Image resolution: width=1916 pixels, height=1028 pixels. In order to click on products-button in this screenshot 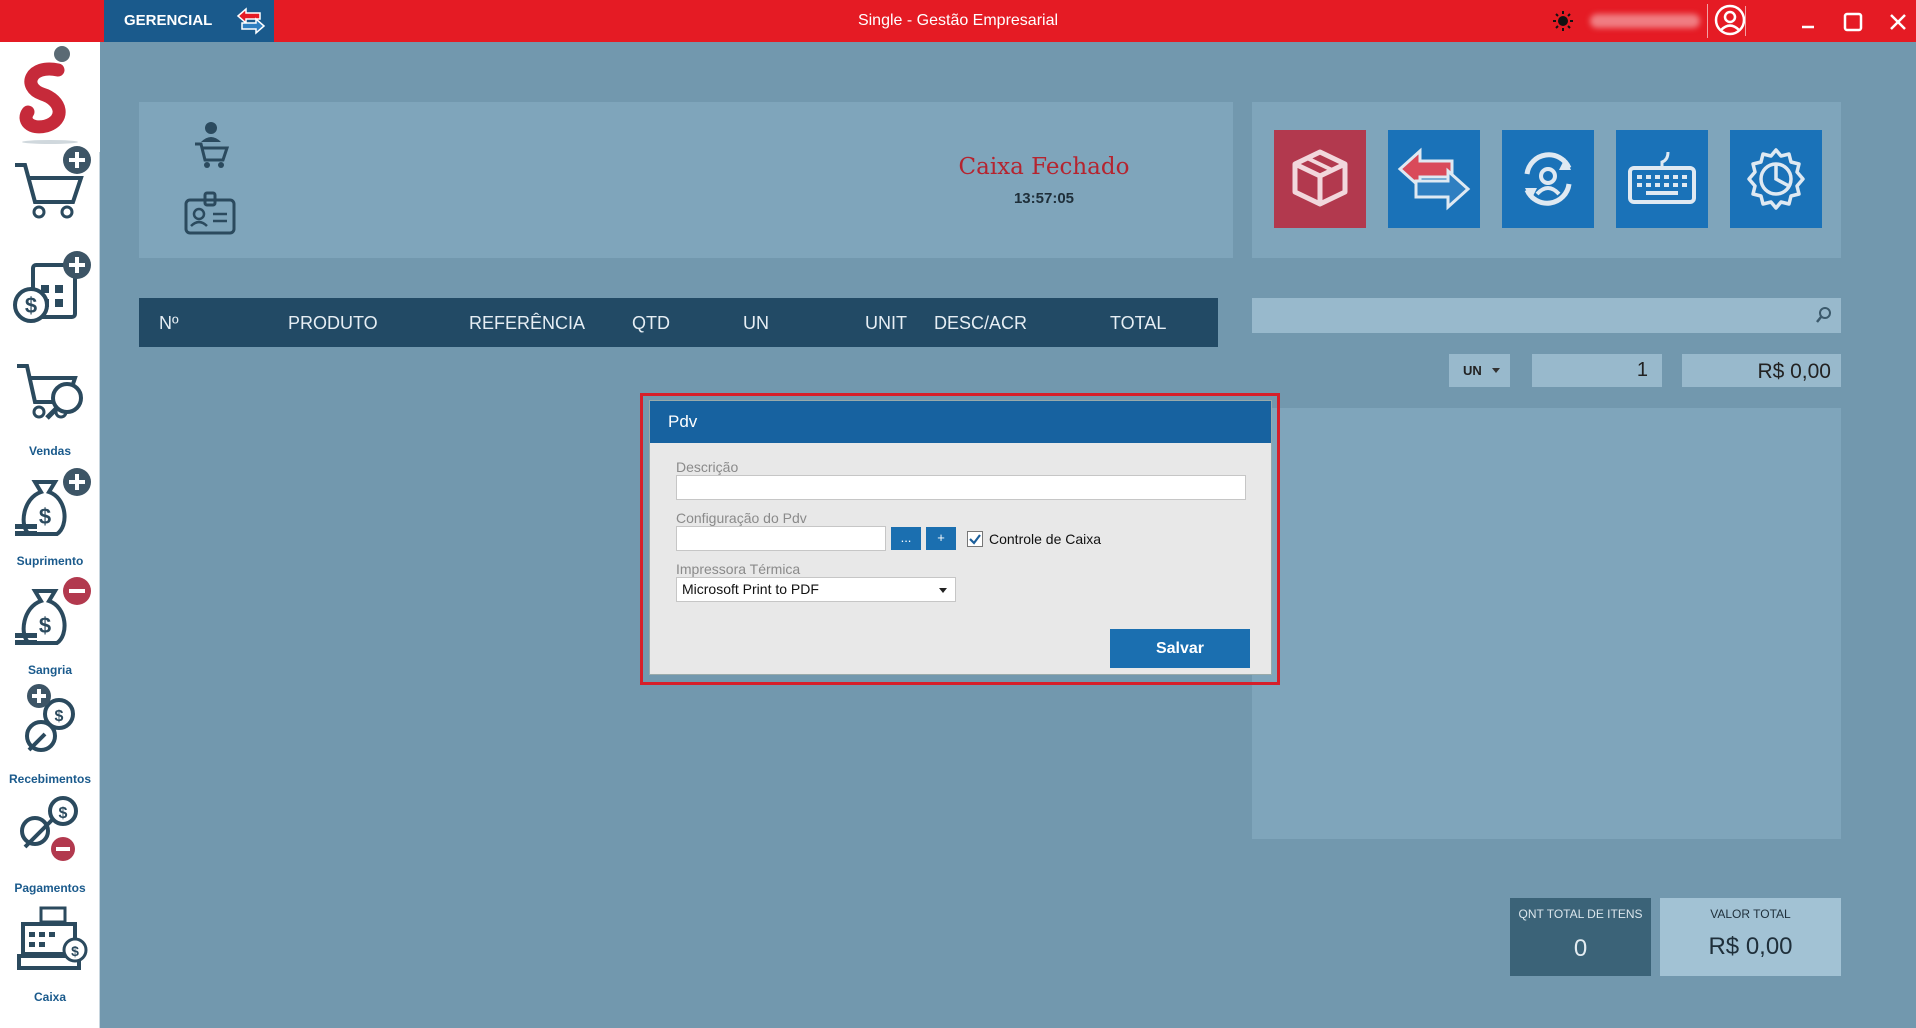, I will do `click(1320, 179)`.